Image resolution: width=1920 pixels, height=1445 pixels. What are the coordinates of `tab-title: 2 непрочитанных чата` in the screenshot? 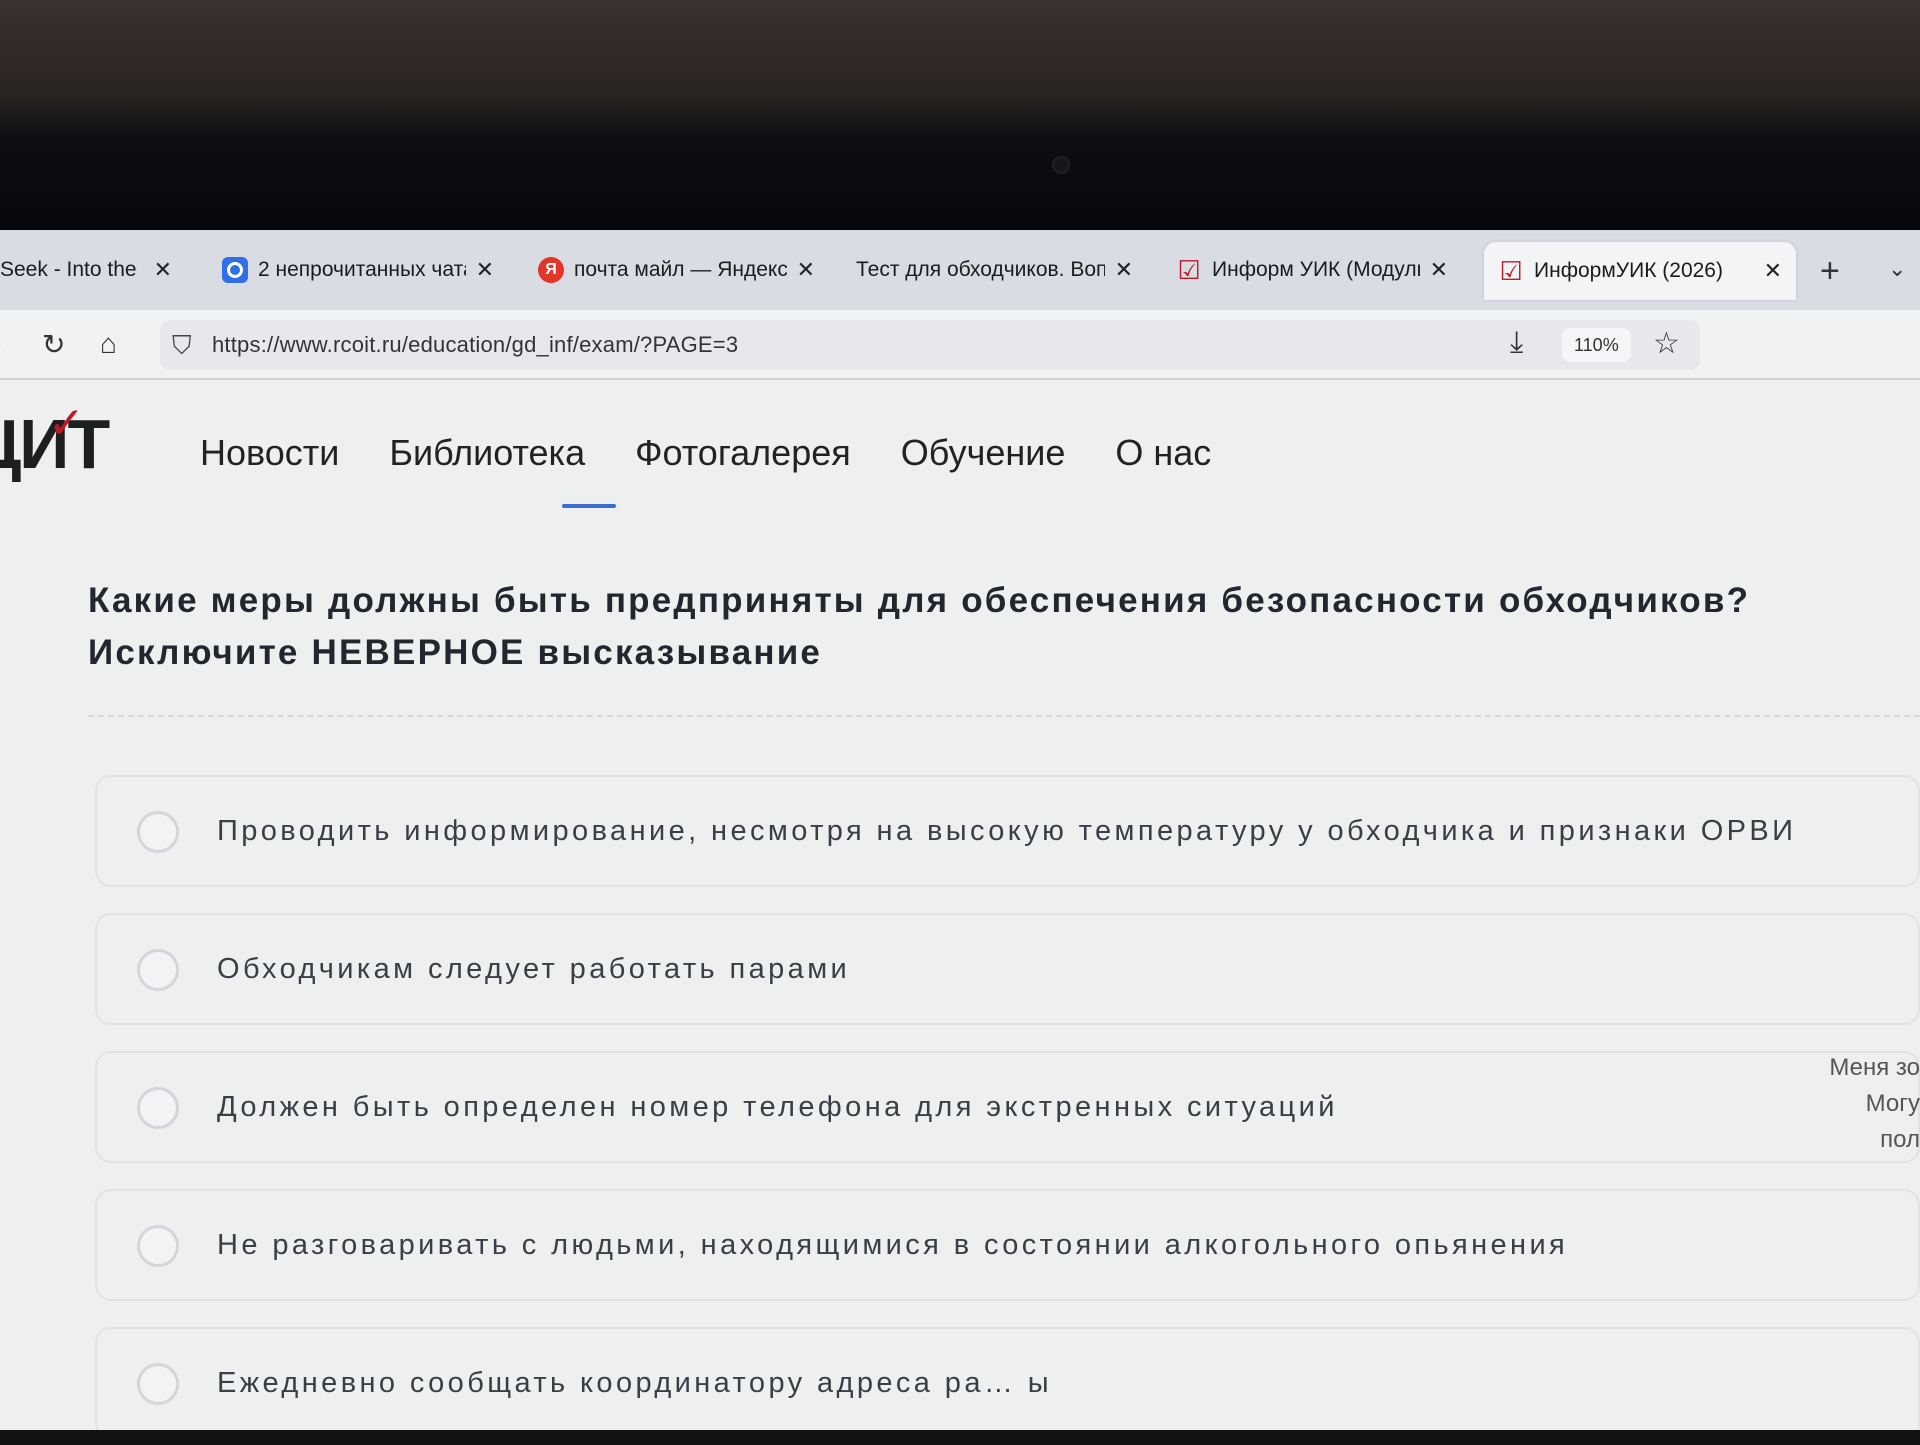 It's located at (362, 269).